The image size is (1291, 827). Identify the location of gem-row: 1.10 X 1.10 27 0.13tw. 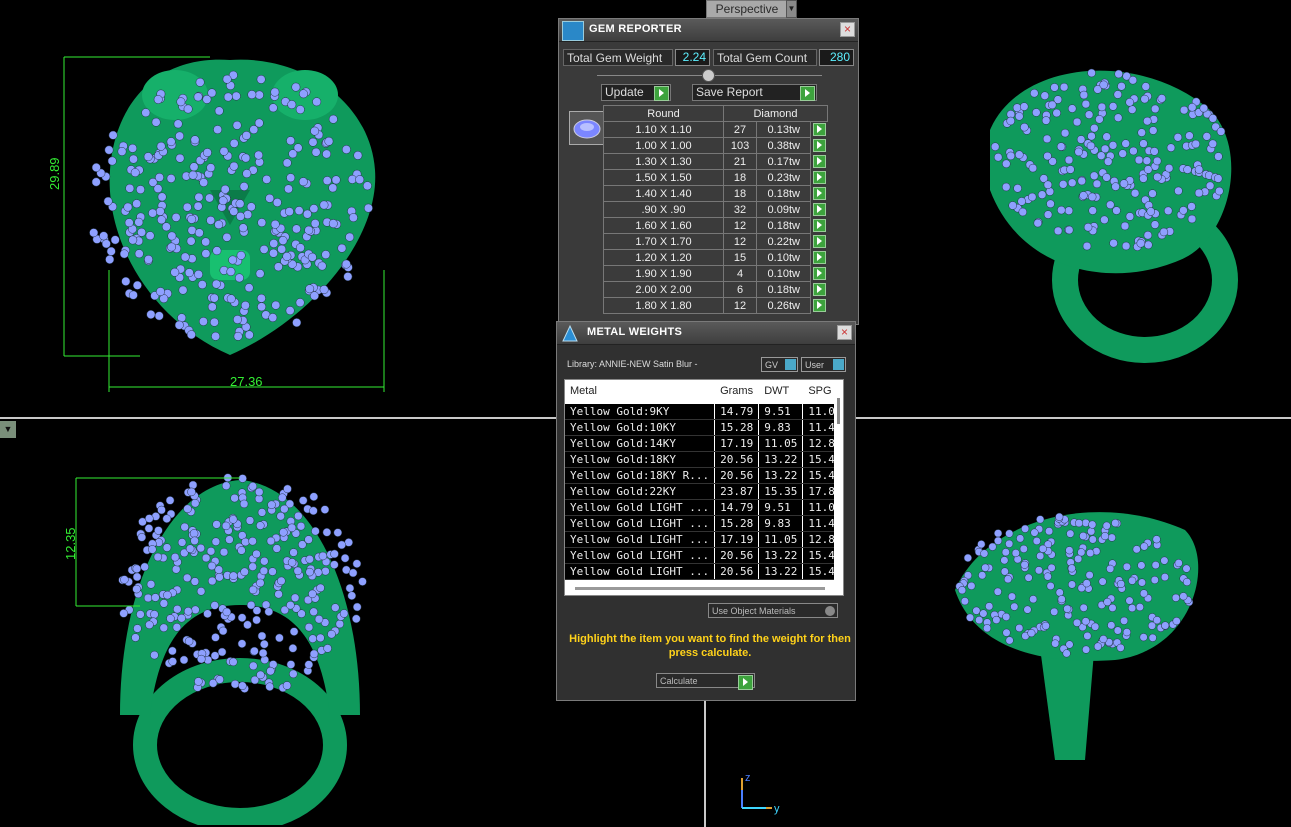
(715, 129).